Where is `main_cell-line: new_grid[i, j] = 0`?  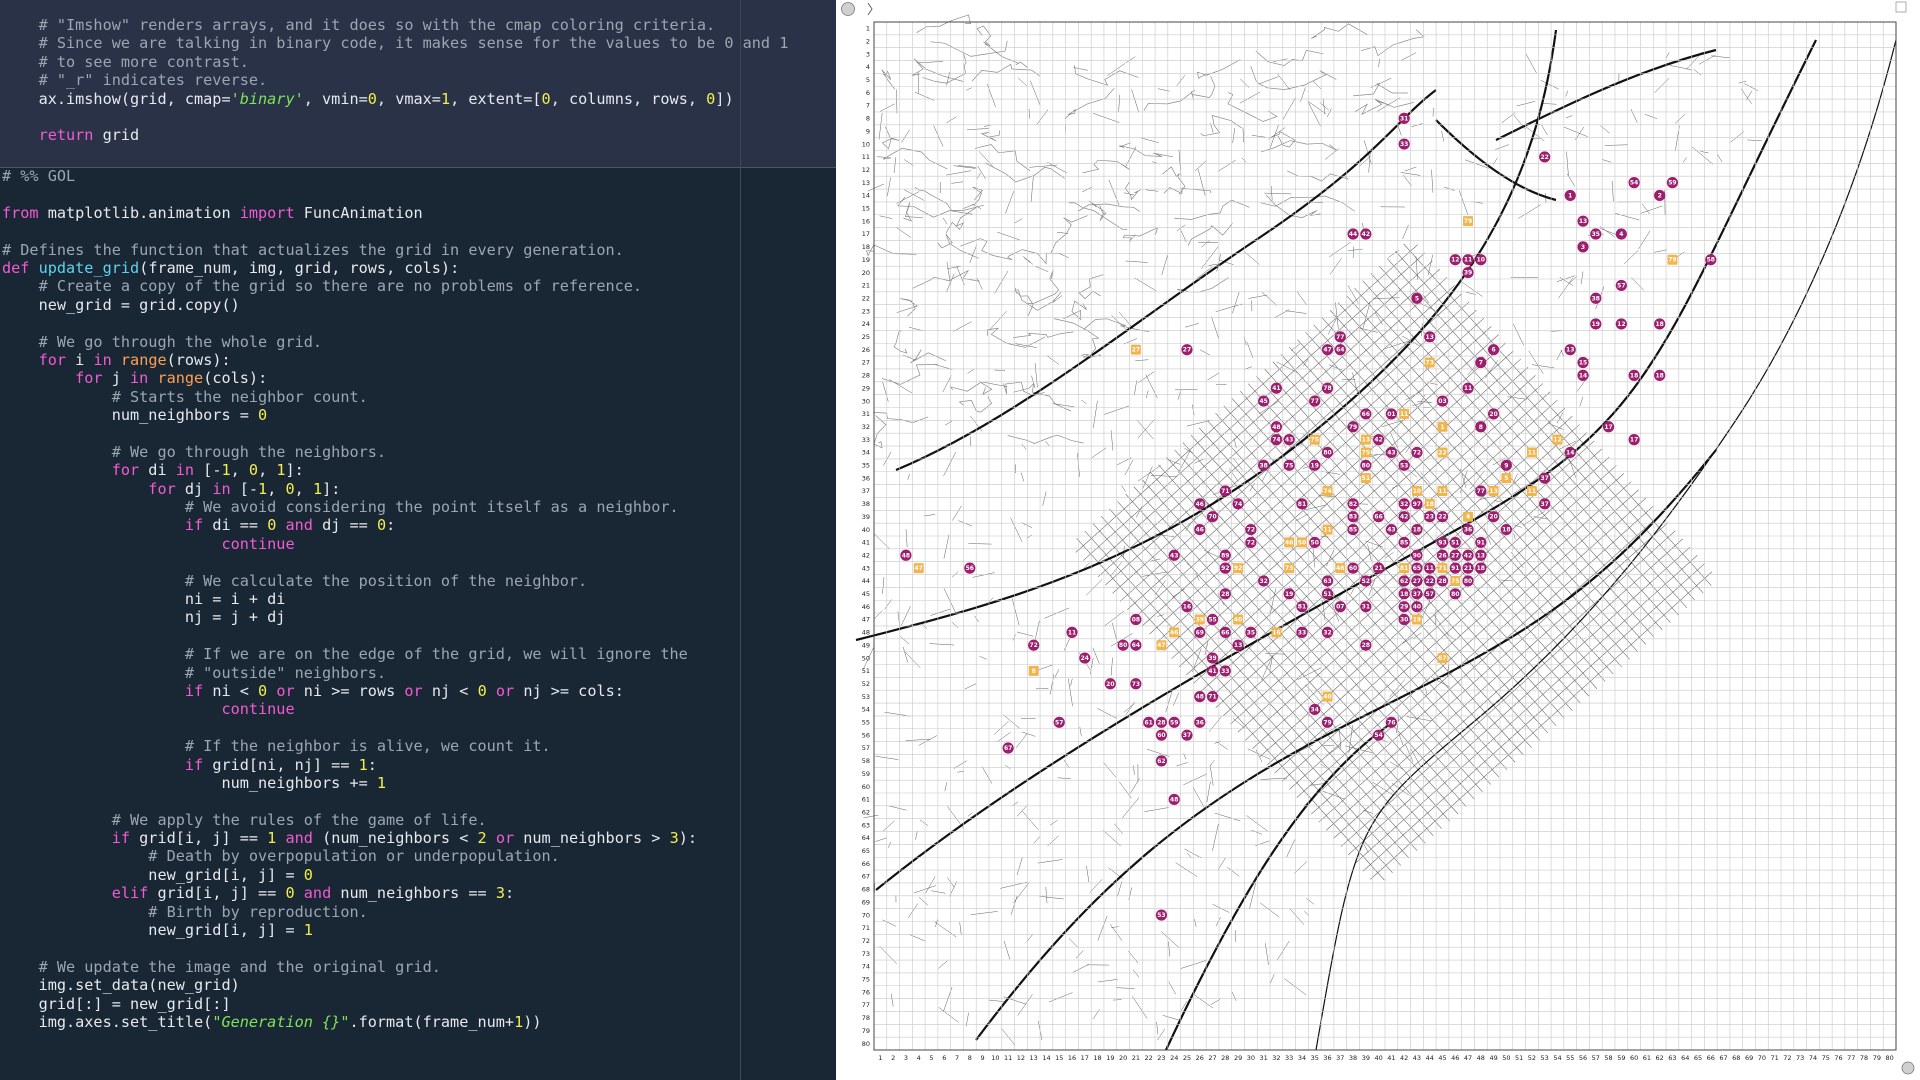
main_cell-line: new_grid[i, j] = 0 is located at coordinates (349, 875).